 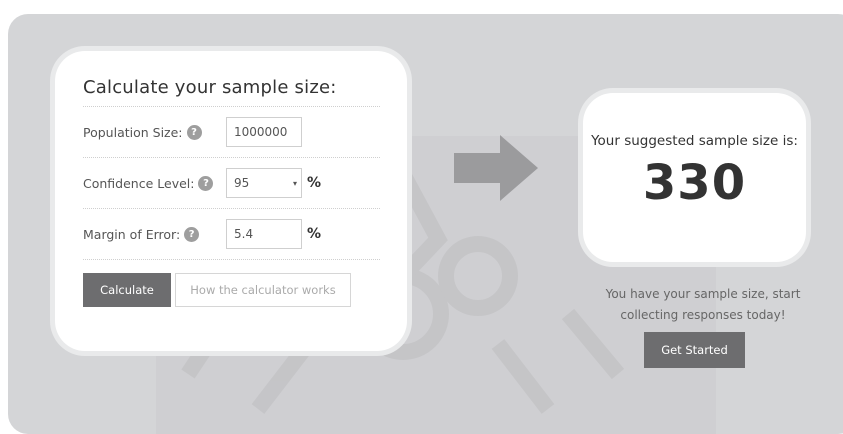 What do you see at coordinates (263, 290) in the screenshot?
I see `how-it-works-button: How the calculator works` at bounding box center [263, 290].